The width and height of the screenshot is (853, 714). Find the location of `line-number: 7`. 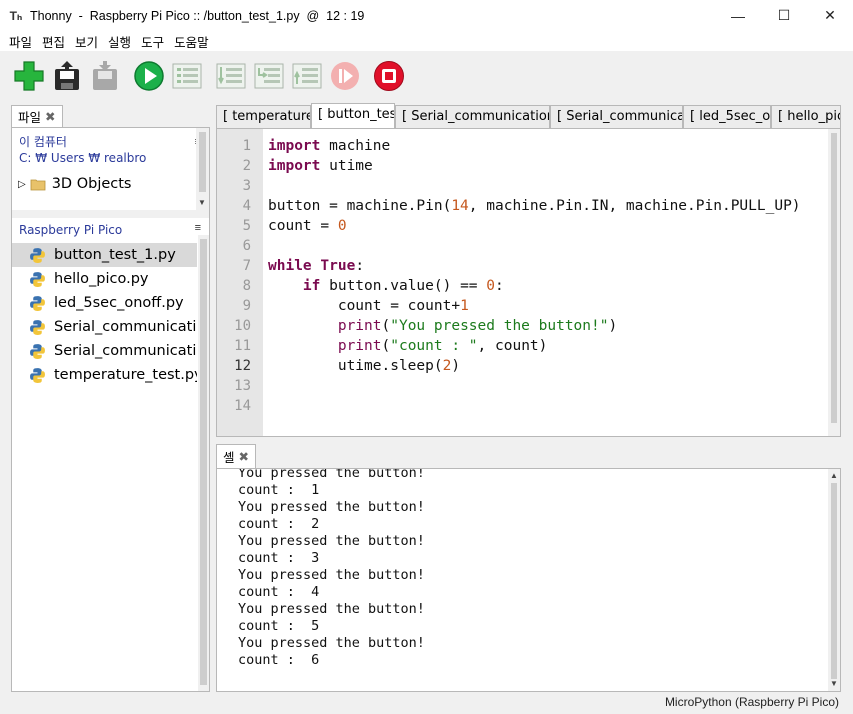

line-number: 7 is located at coordinates (246, 266).